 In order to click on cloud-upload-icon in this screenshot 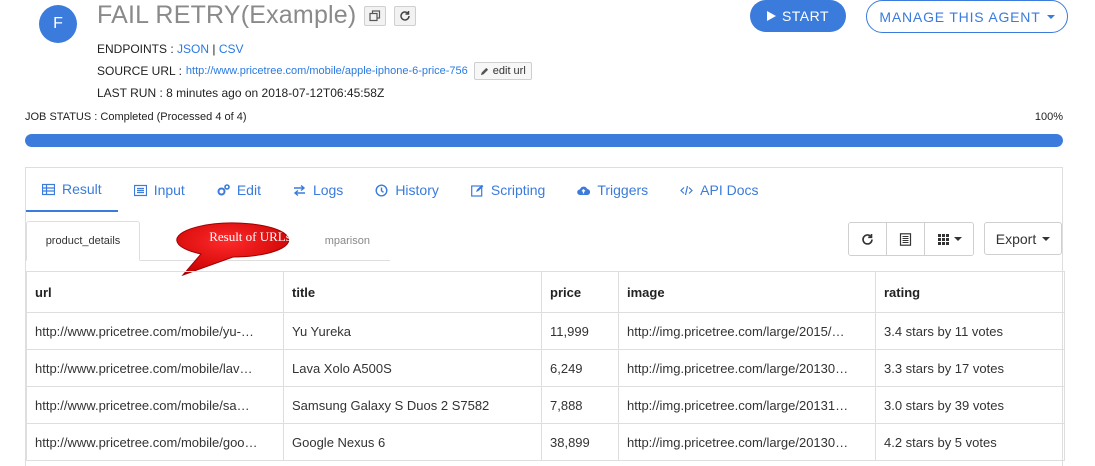, I will do `click(584, 190)`.